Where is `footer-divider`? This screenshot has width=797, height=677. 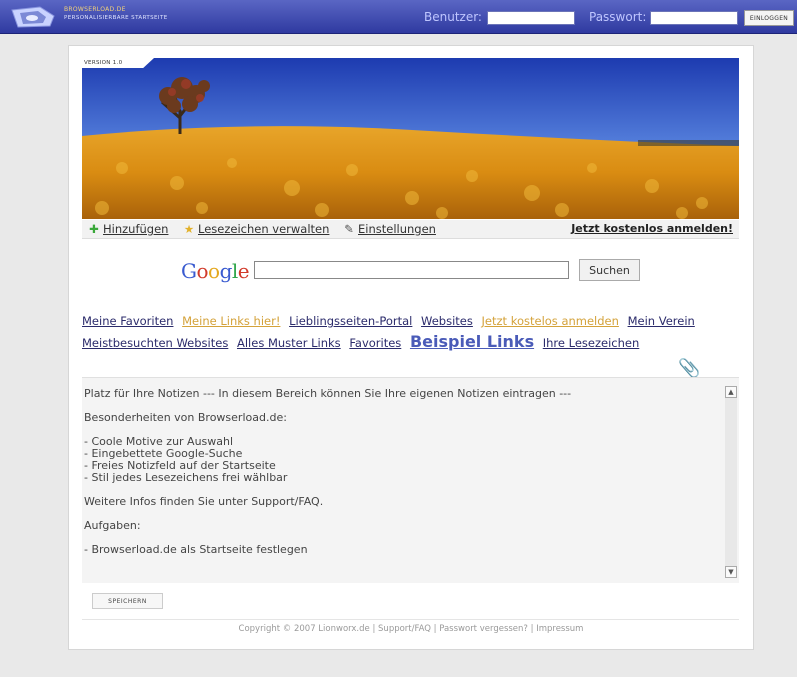
footer-divider is located at coordinates (410, 619).